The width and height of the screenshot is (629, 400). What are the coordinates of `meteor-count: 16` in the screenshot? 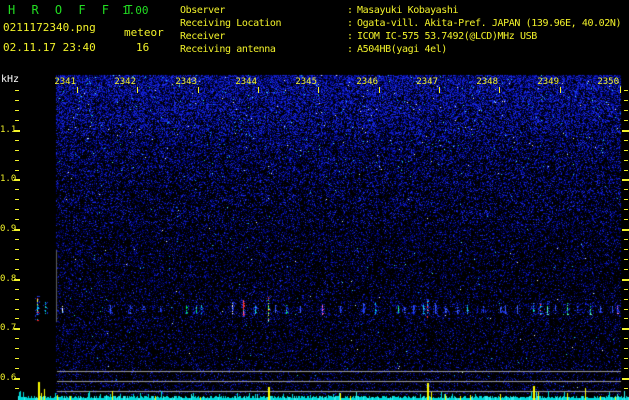 It's located at (143, 47).